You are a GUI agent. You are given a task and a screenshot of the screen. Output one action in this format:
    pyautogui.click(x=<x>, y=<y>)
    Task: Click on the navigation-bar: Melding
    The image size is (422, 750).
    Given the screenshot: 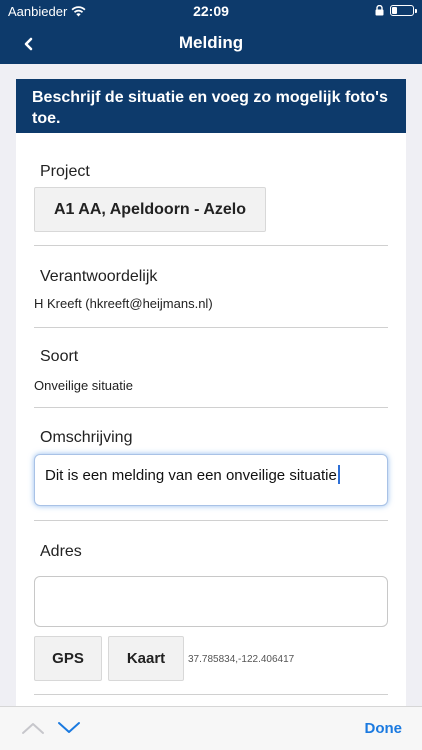 What is the action you would take?
    pyautogui.click(x=211, y=43)
    